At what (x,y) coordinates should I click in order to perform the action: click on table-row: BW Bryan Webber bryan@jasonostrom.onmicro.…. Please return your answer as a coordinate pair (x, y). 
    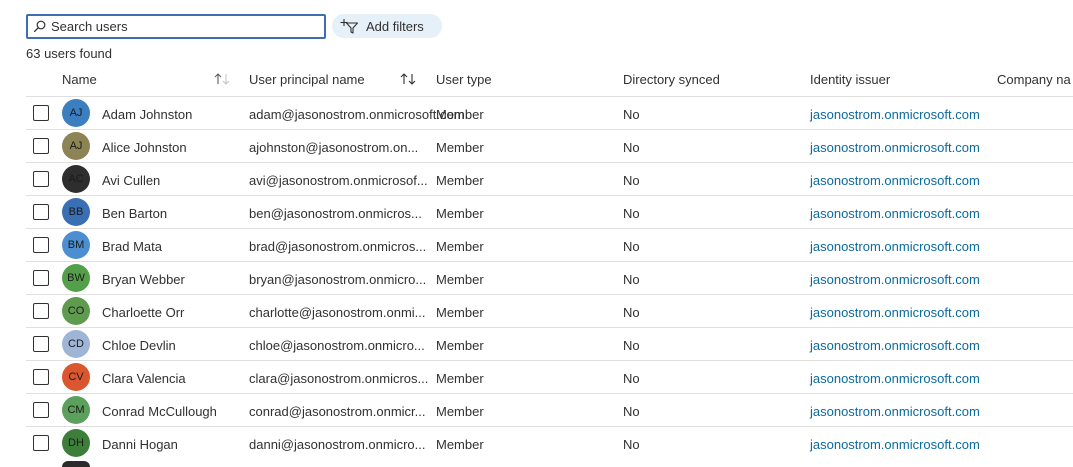
    Looking at the image, I should click on (549, 277).